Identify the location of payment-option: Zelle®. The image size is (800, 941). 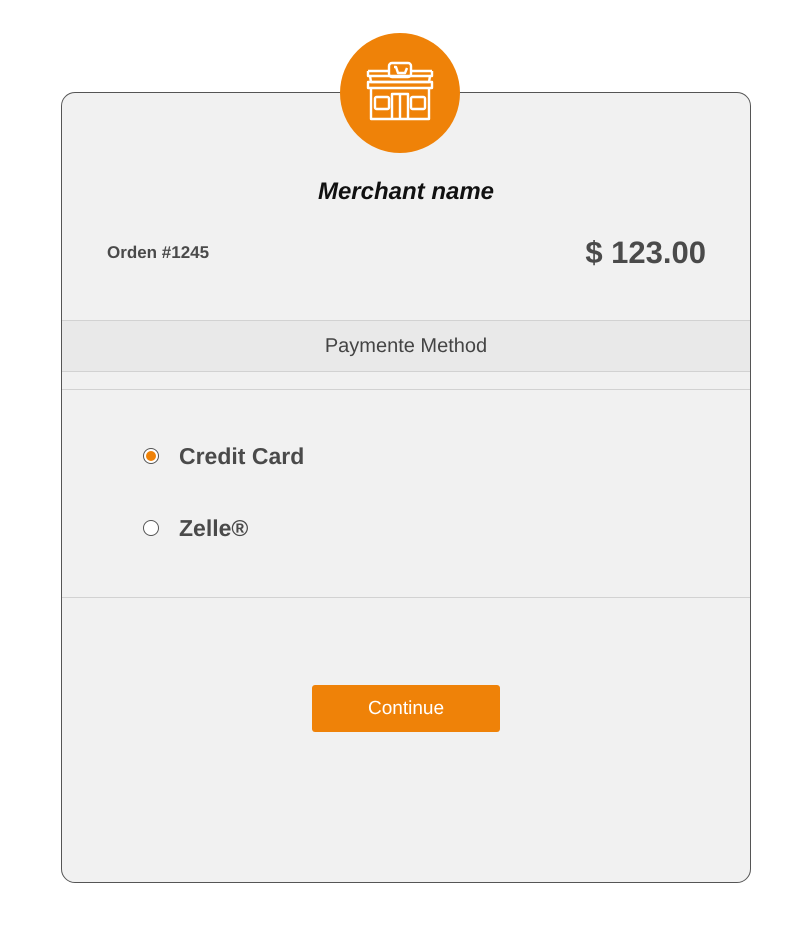
(446, 528).